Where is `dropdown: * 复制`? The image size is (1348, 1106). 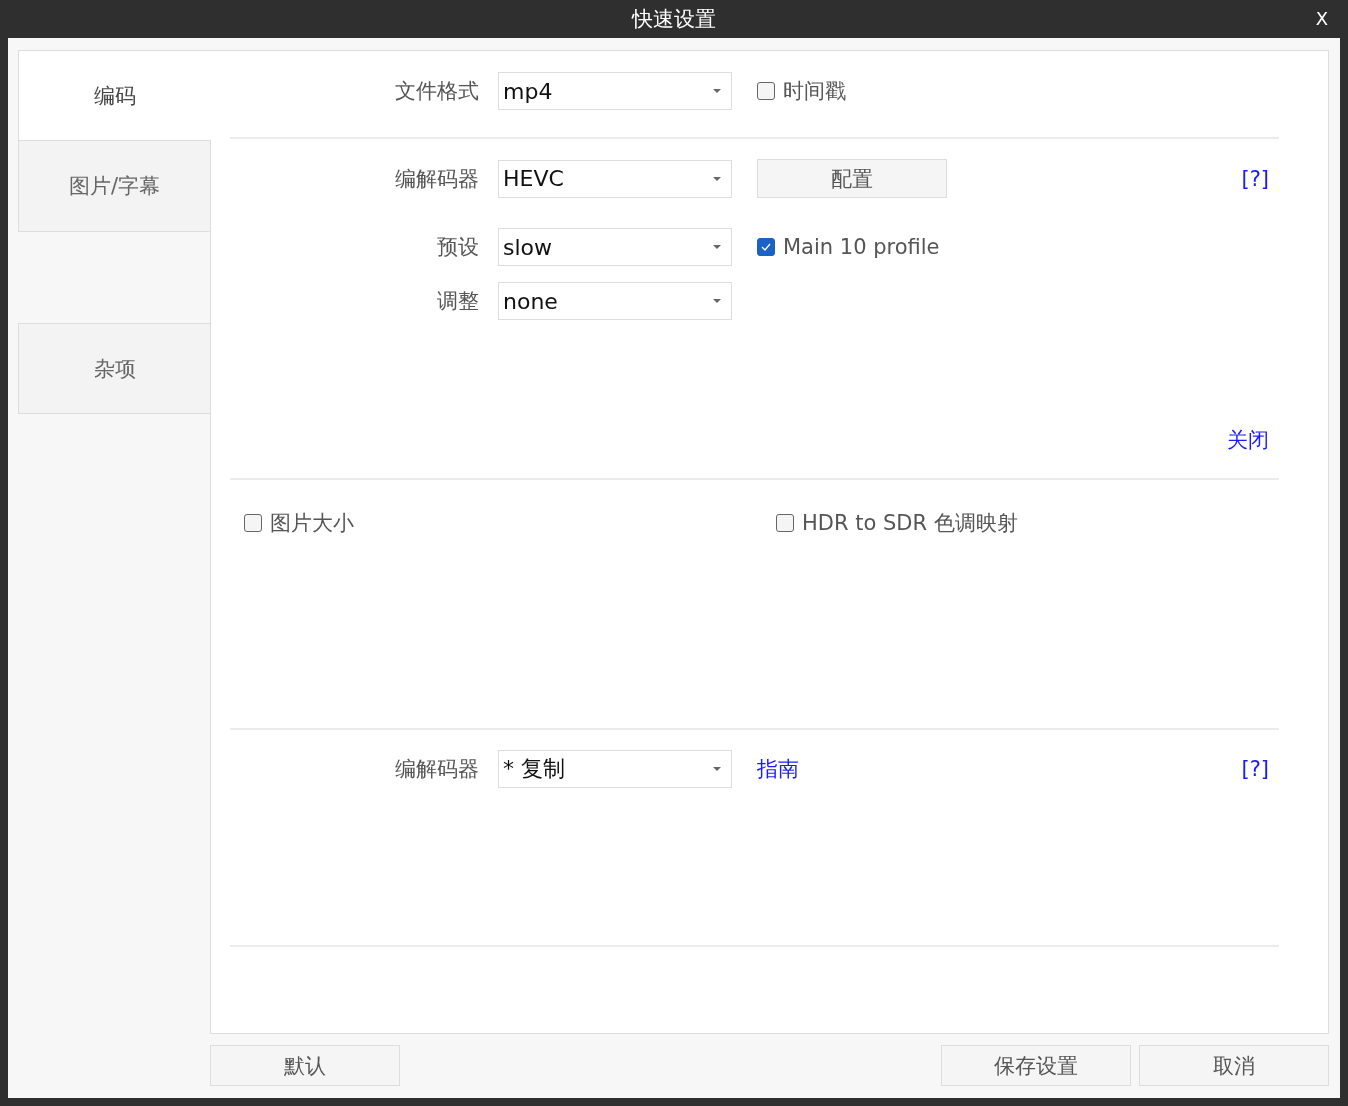 dropdown: * 复制 is located at coordinates (615, 769).